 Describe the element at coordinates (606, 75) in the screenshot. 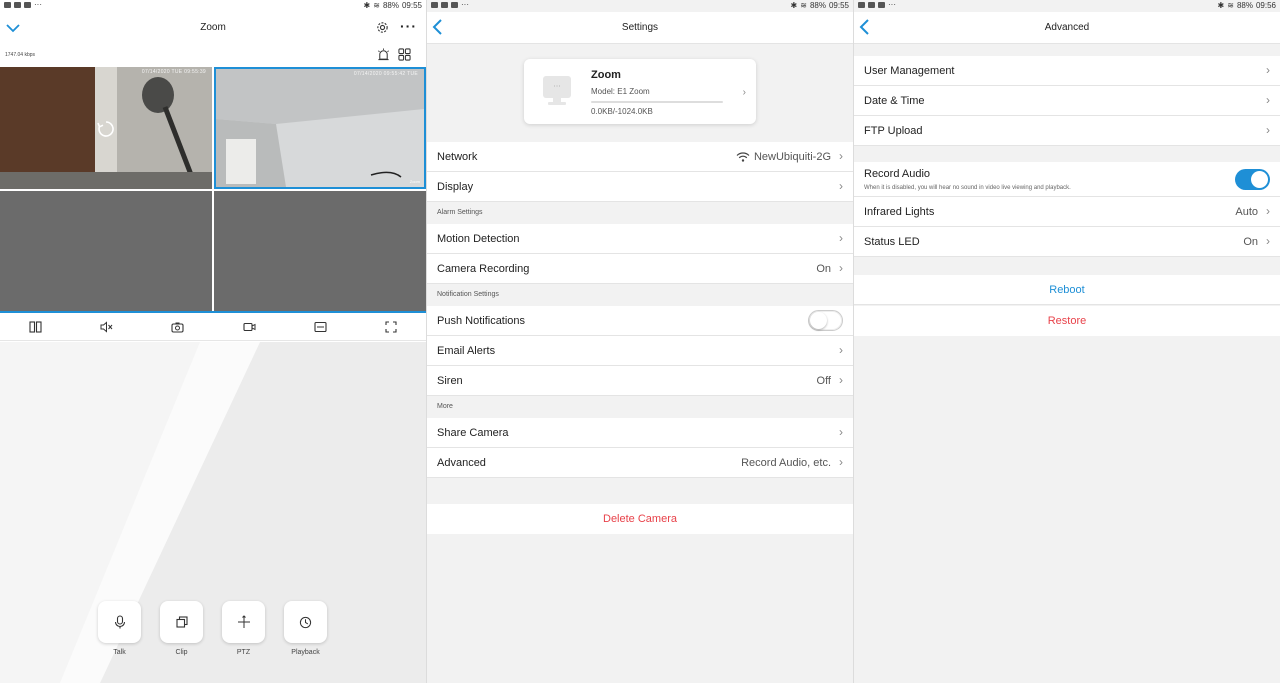

I see `camera-name: Zoom` at that location.